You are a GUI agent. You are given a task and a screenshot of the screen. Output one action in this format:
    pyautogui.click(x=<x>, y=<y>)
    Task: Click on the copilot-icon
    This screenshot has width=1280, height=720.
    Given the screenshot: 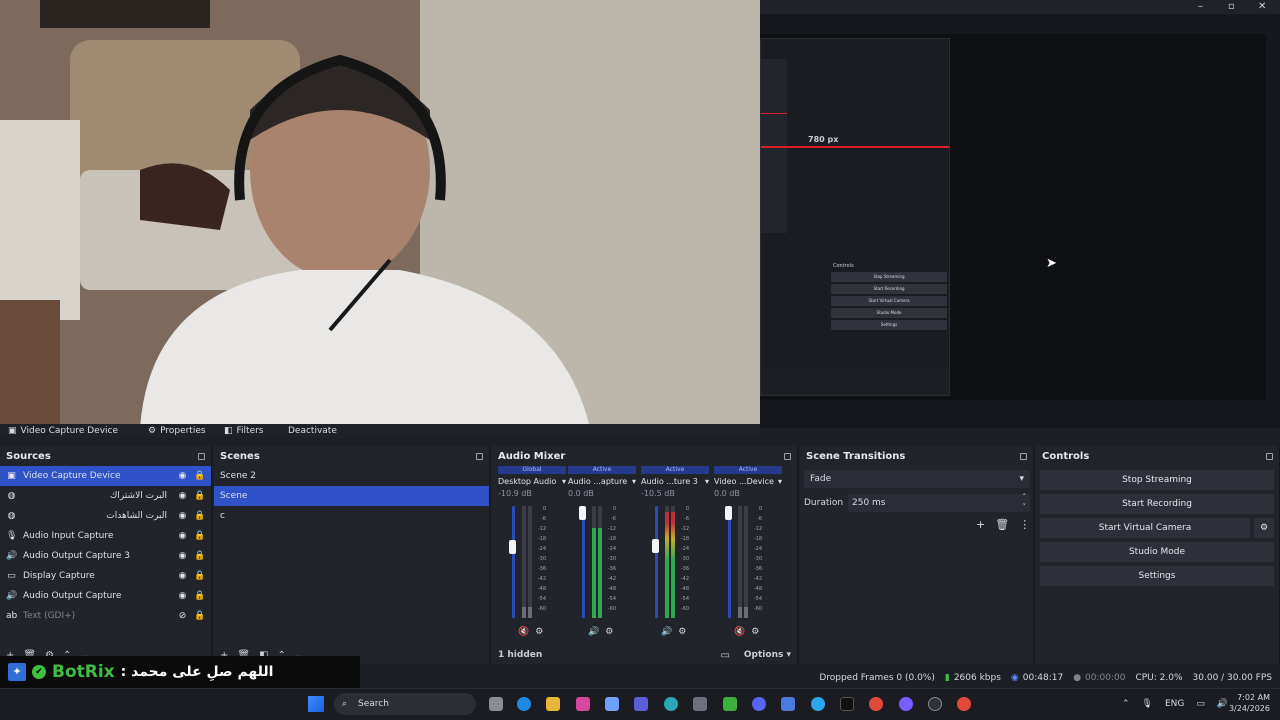 What is the action you would take?
    pyautogui.click(x=583, y=704)
    